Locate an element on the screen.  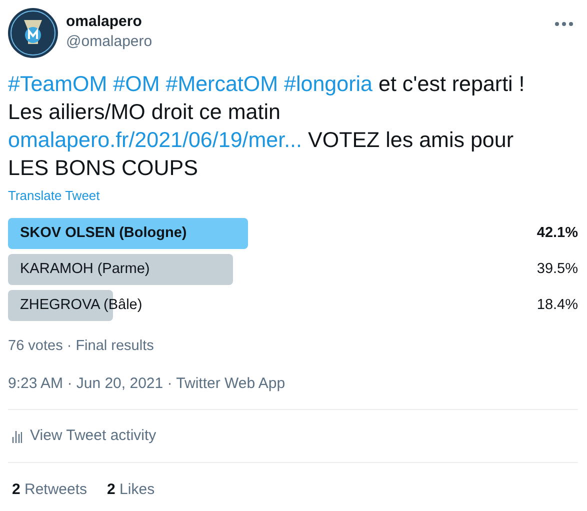
hashtag-link: #longoria is located at coordinates (328, 84).